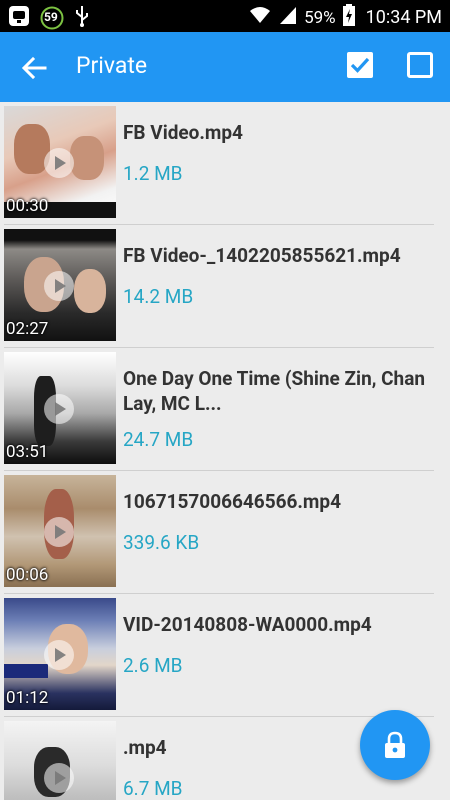 The image size is (450, 800). What do you see at coordinates (225, 16) in the screenshot?
I see `status-bar: 59 59% 10:34 PM` at bounding box center [225, 16].